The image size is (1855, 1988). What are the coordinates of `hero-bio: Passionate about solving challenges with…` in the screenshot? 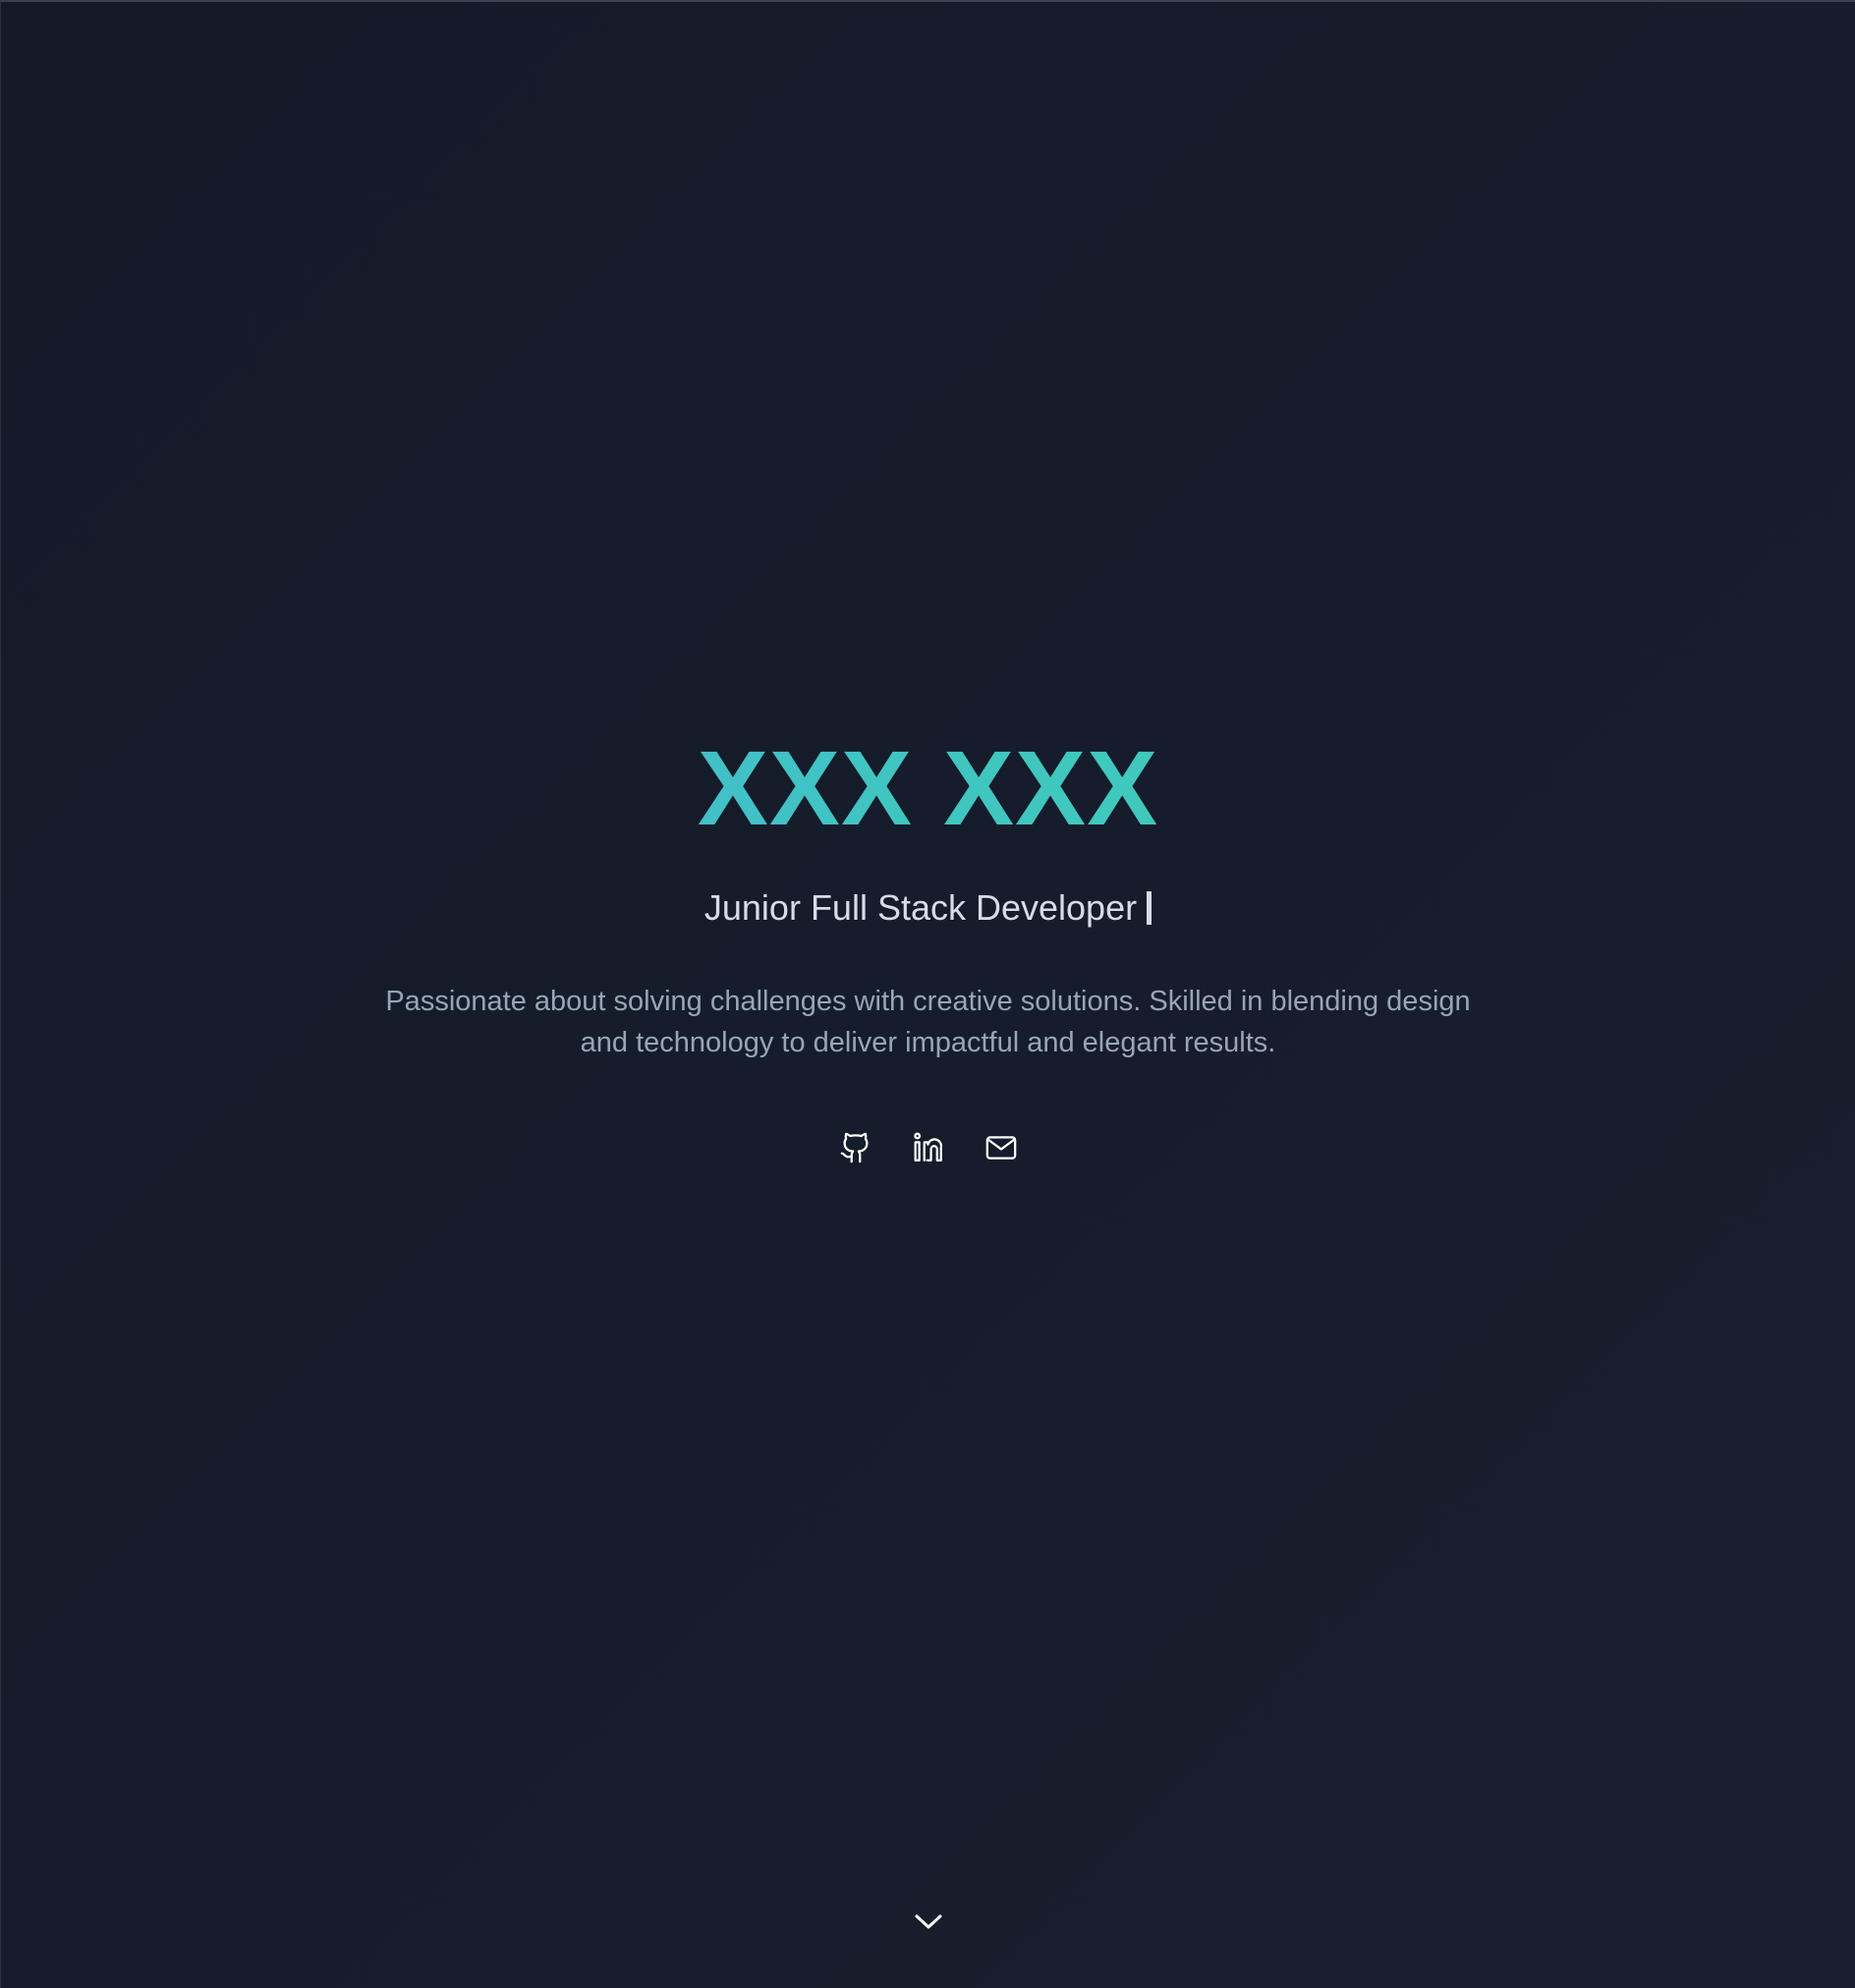 It's located at (928, 1022).